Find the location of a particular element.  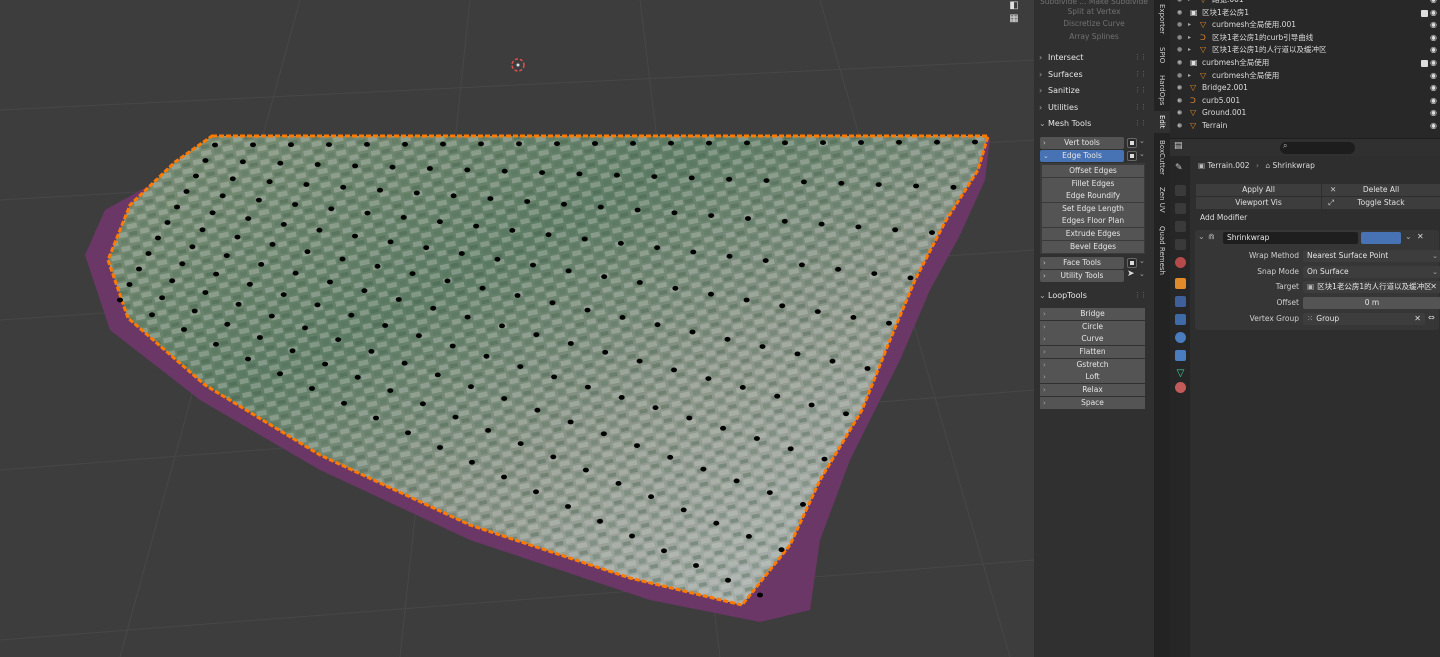

grid-view-icon: ▦ is located at coordinates (1014, 19).